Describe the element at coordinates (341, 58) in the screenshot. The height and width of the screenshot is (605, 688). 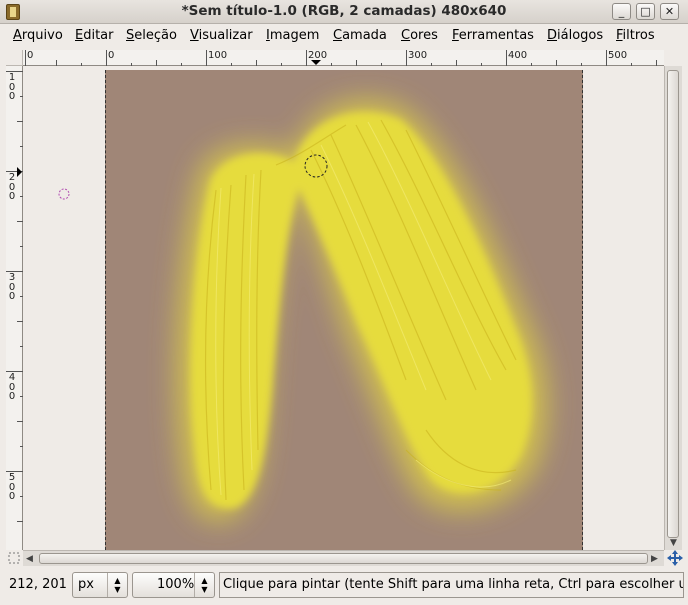
I see `horizontal-ruler-ticks` at that location.